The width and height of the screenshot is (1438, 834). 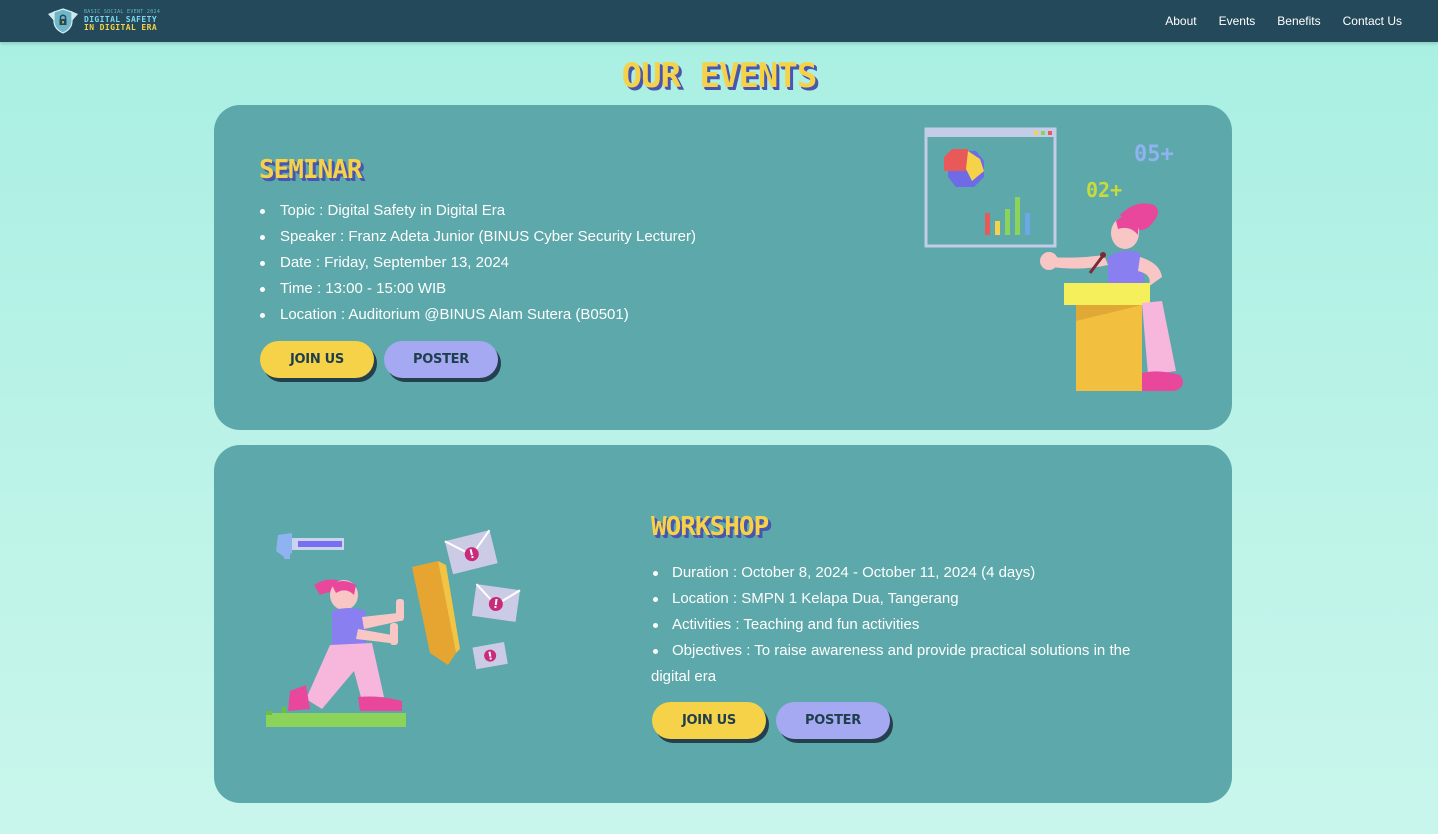 I want to click on nav-link-benefits: Benefits, so click(x=1298, y=21).